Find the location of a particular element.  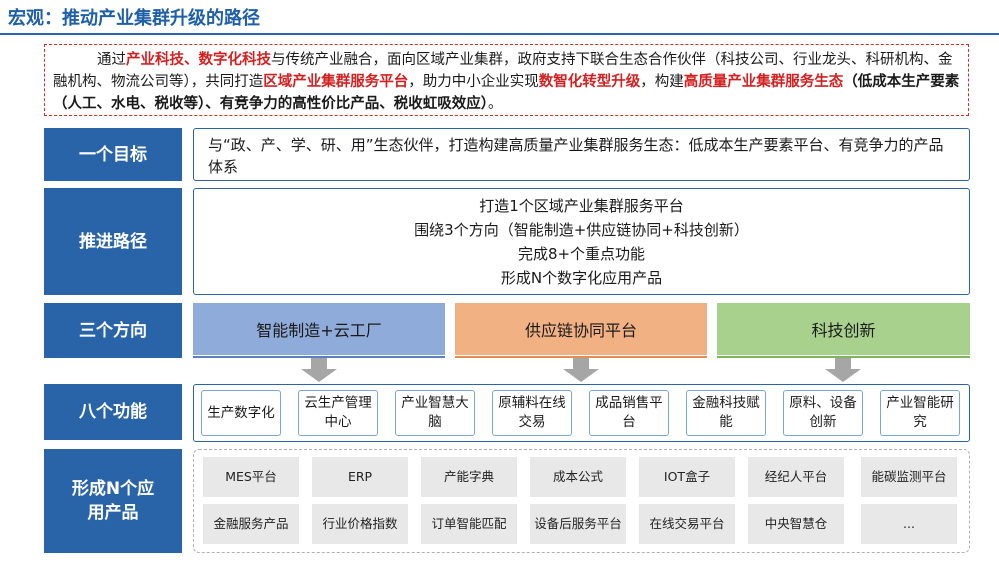

row-label-directions: 三个方向 is located at coordinates (113, 330).